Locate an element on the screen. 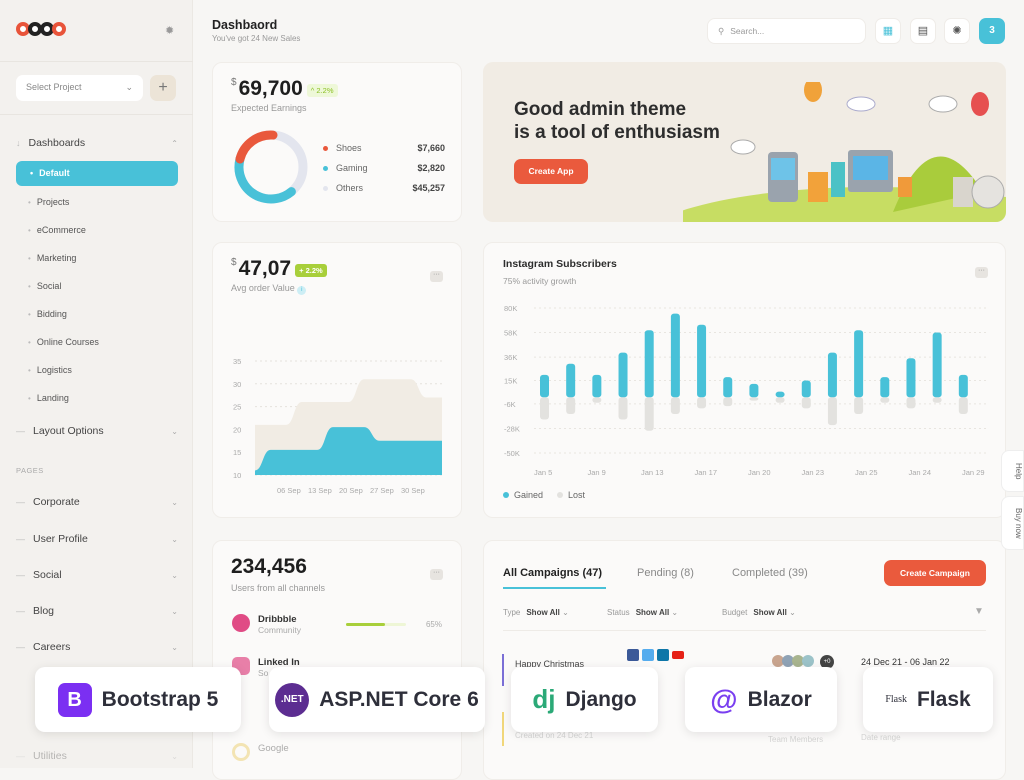 The image size is (1024, 780). nav-group-blog: — Blog ⌄ is located at coordinates (97, 611).